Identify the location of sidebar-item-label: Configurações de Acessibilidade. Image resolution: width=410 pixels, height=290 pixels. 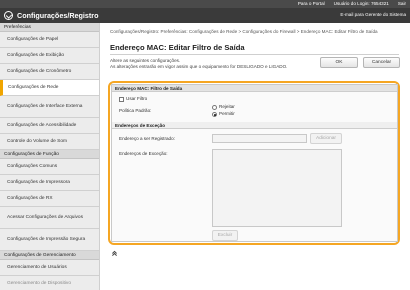
(42, 125).